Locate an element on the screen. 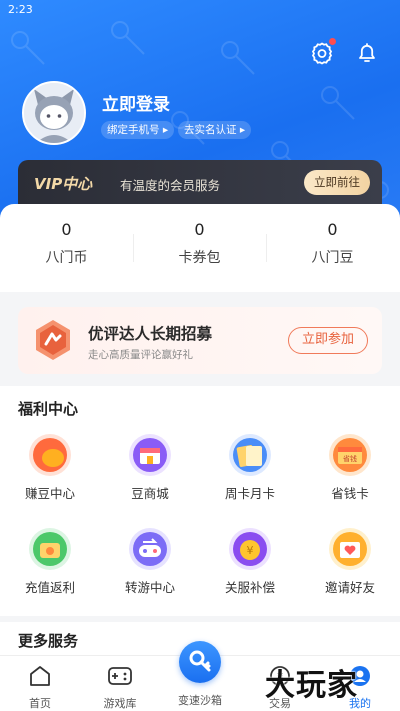 This screenshot has height=711, width=400. notifications-button is located at coordinates (367, 53).